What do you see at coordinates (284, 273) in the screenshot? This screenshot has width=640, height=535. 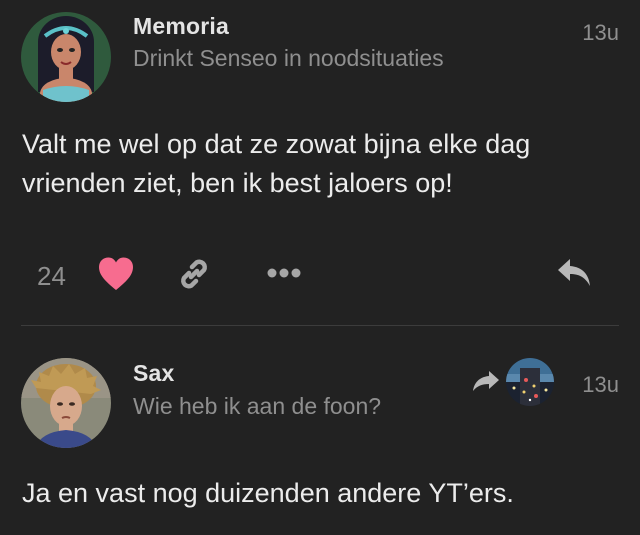 I see `more-dots-icon` at bounding box center [284, 273].